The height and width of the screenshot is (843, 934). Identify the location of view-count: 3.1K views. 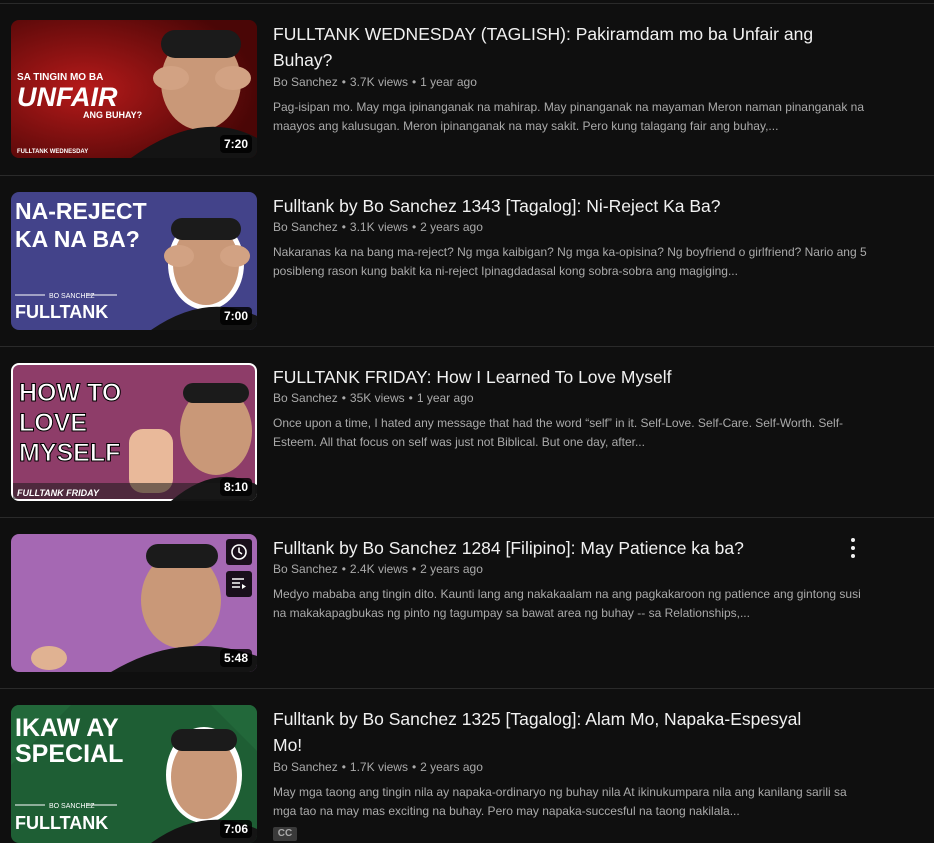
(378, 227).